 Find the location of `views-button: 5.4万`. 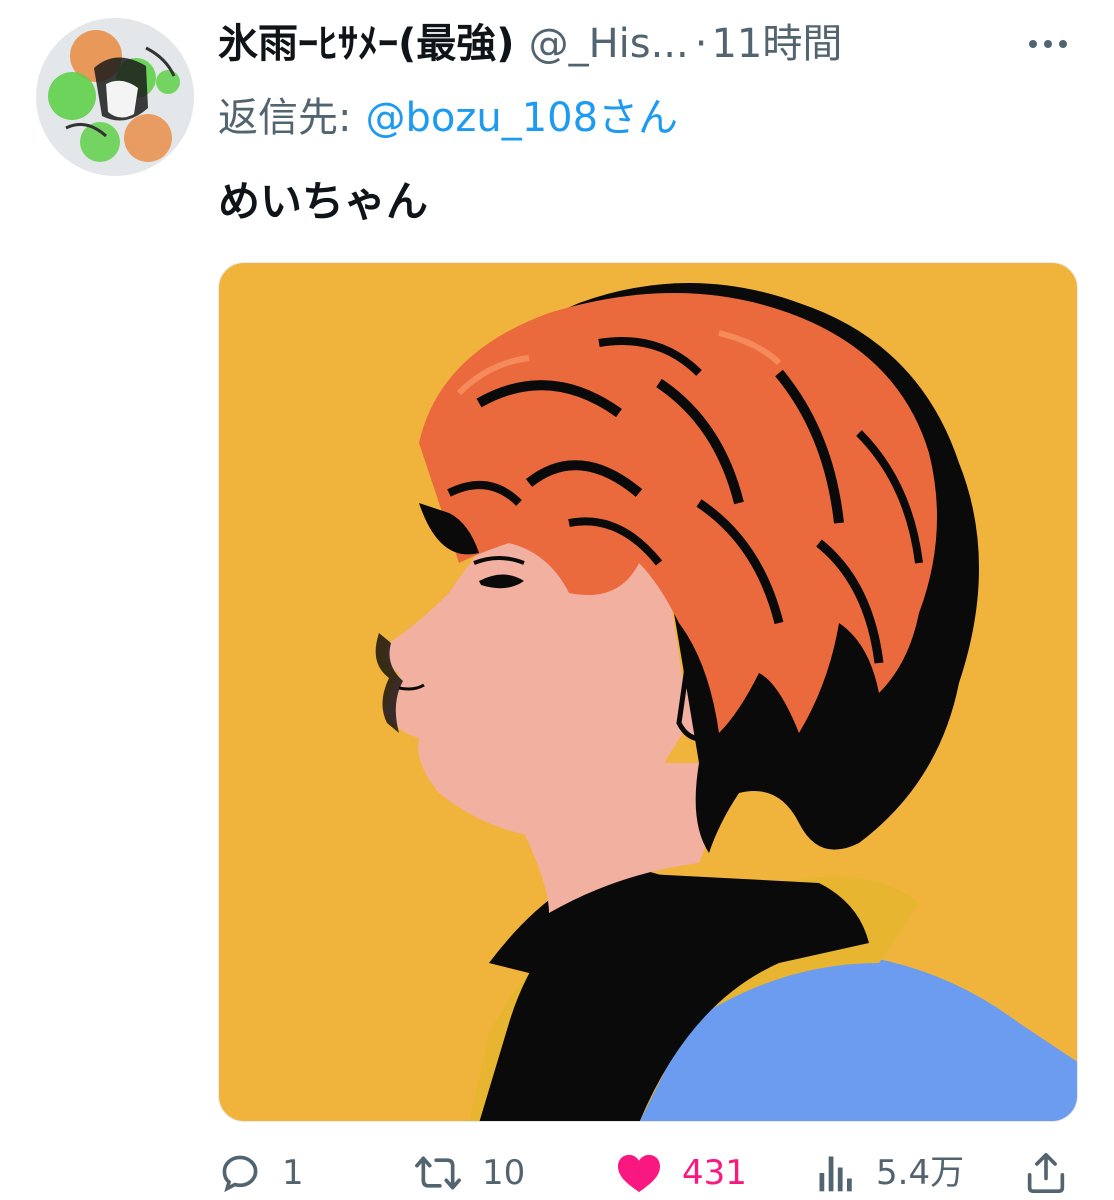

views-button: 5.4万 is located at coordinates (890, 1172).